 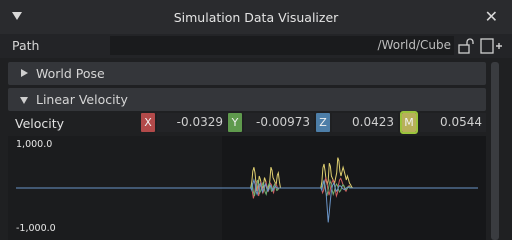 I want to click on z-value-field: 0.0423, so click(x=365, y=122).